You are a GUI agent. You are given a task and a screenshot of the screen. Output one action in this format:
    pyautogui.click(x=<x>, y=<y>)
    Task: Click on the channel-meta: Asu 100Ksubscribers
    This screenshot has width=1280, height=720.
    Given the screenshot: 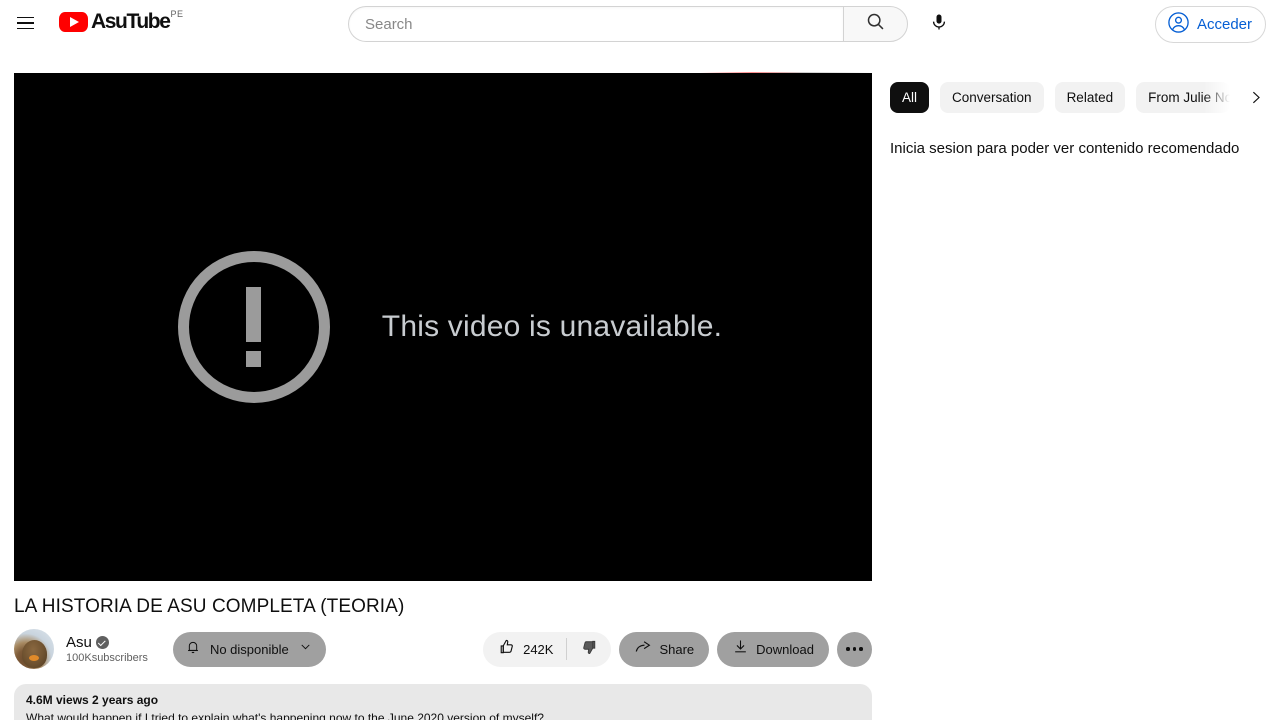 What is the action you would take?
    pyautogui.click(x=107, y=649)
    